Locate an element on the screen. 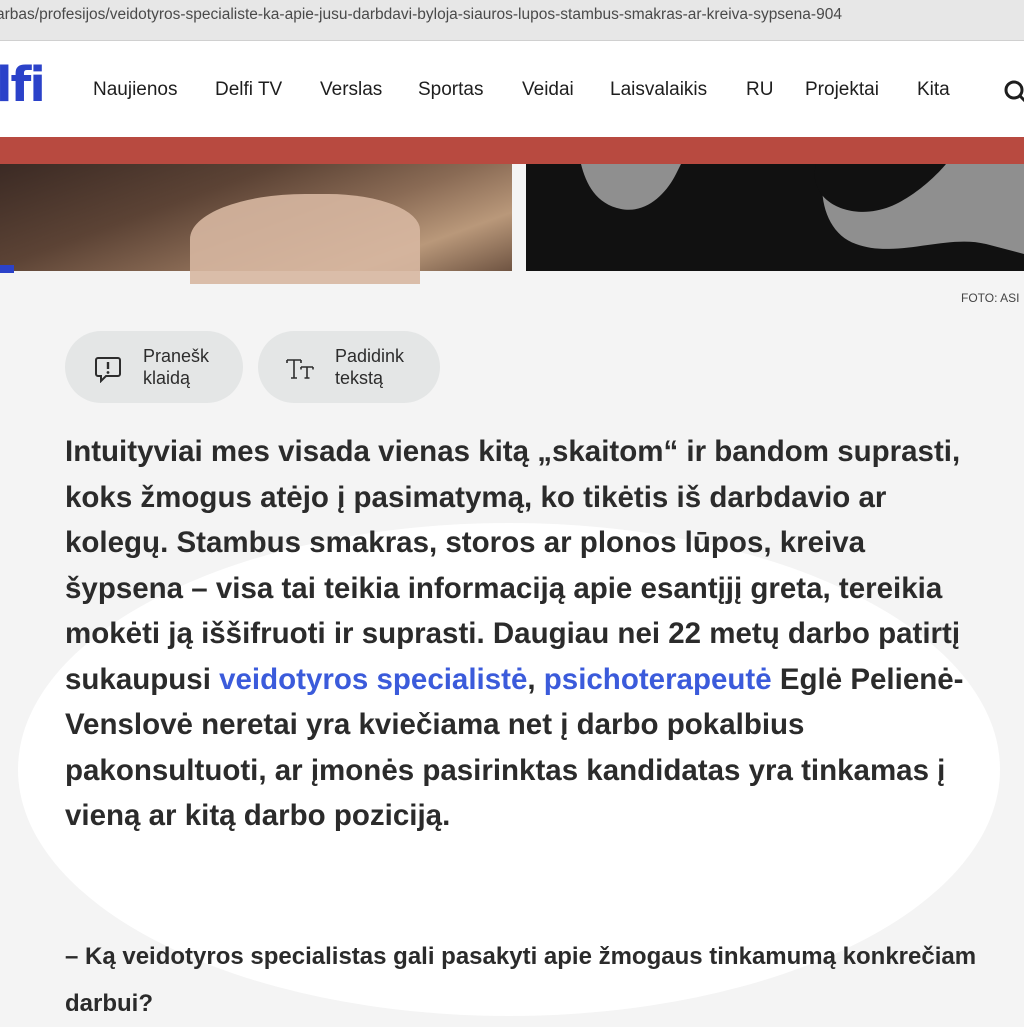 This screenshot has width=1024, height=1027. nav-item-kita: Kita is located at coordinates (933, 90).